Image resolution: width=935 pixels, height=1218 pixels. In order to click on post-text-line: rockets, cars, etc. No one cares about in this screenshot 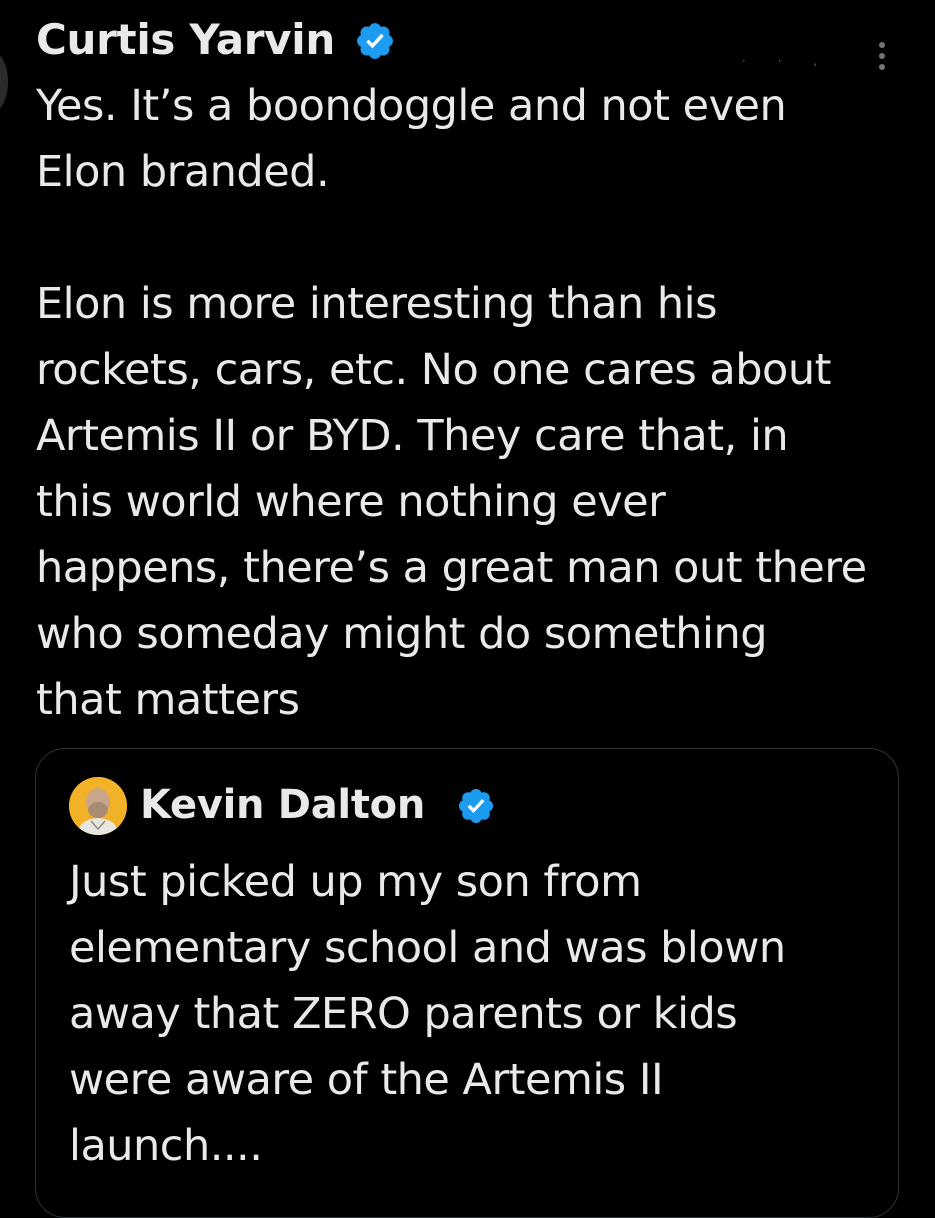, I will do `click(433, 370)`.